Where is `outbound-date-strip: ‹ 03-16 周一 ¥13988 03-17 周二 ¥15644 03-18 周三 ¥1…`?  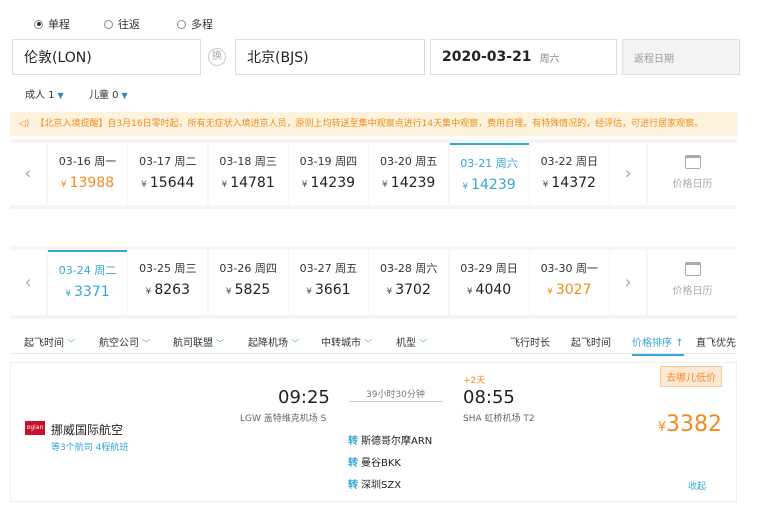
outbound-date-strip: ‹ 03-16 周一 ¥13988 03-17 周二 ¥15644 03-18 周三 ¥1… is located at coordinates (373, 174).